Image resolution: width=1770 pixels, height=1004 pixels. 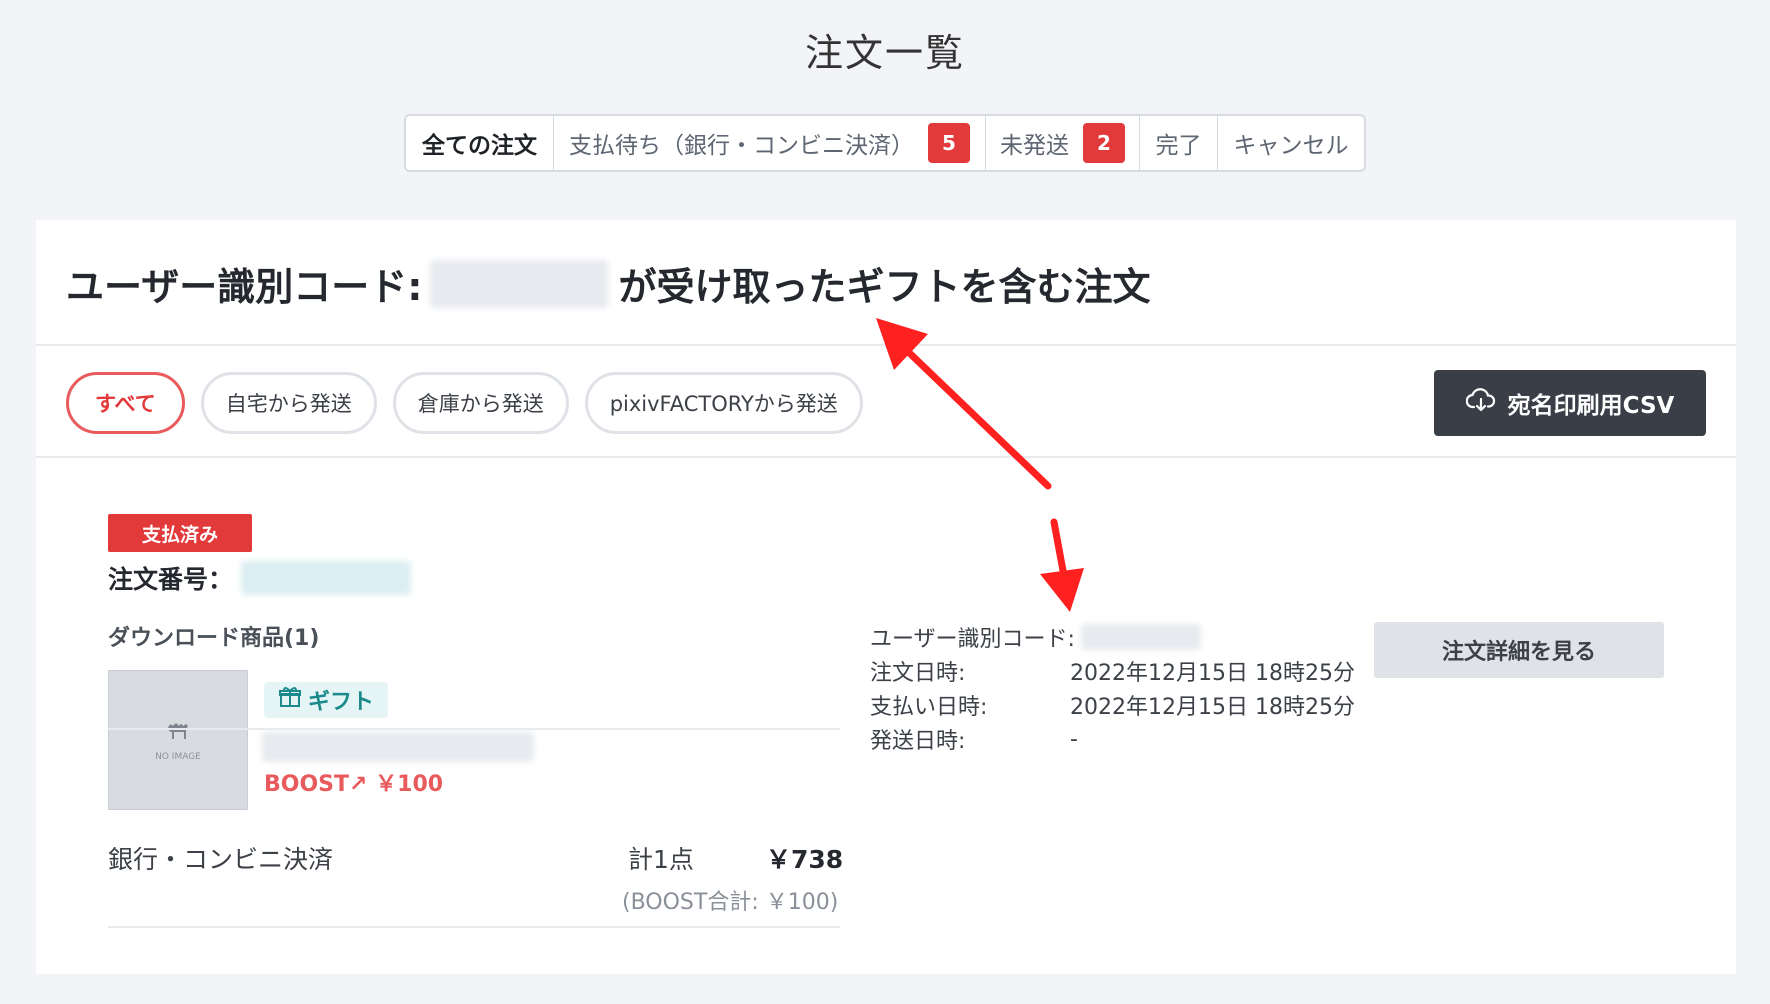 I want to click on ship-date-label: 発送日時:, so click(x=918, y=741).